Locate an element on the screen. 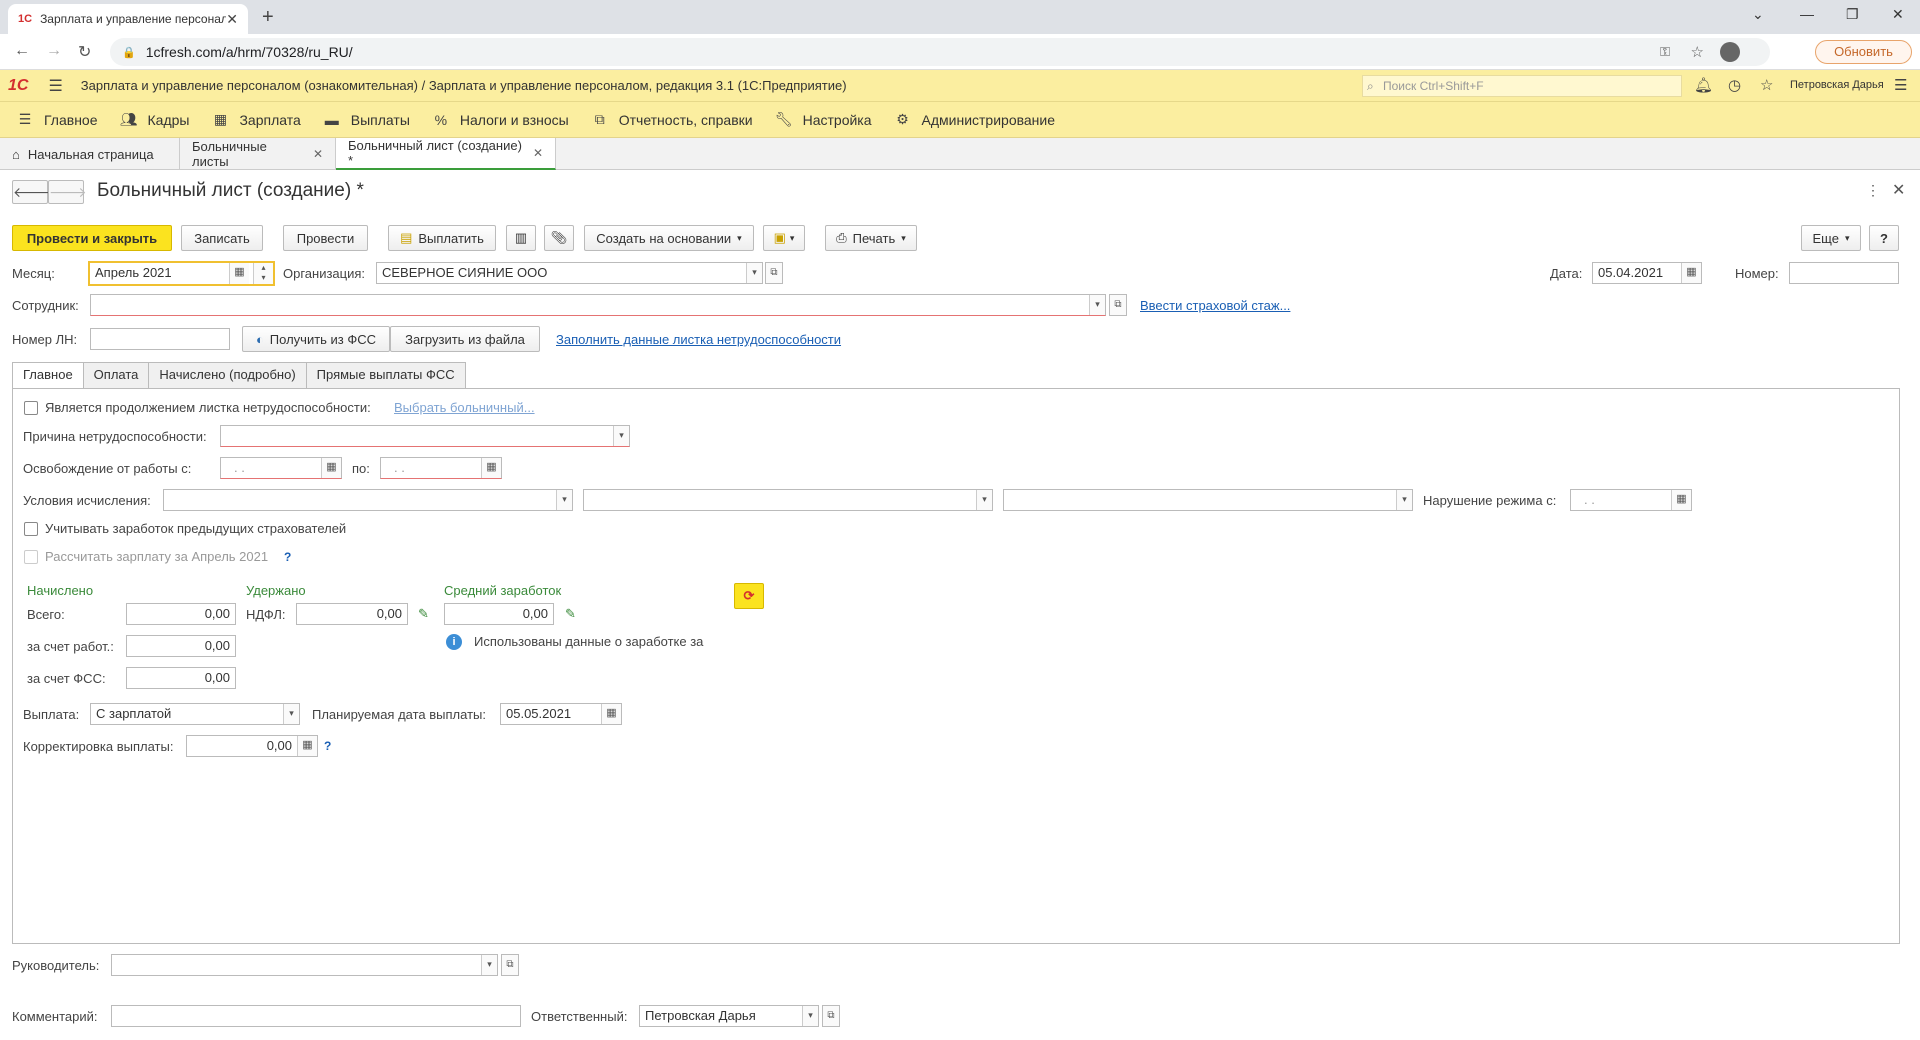 The height and width of the screenshot is (1040, 1920). load-from-file-button: Загрузить из файла is located at coordinates (465, 339).